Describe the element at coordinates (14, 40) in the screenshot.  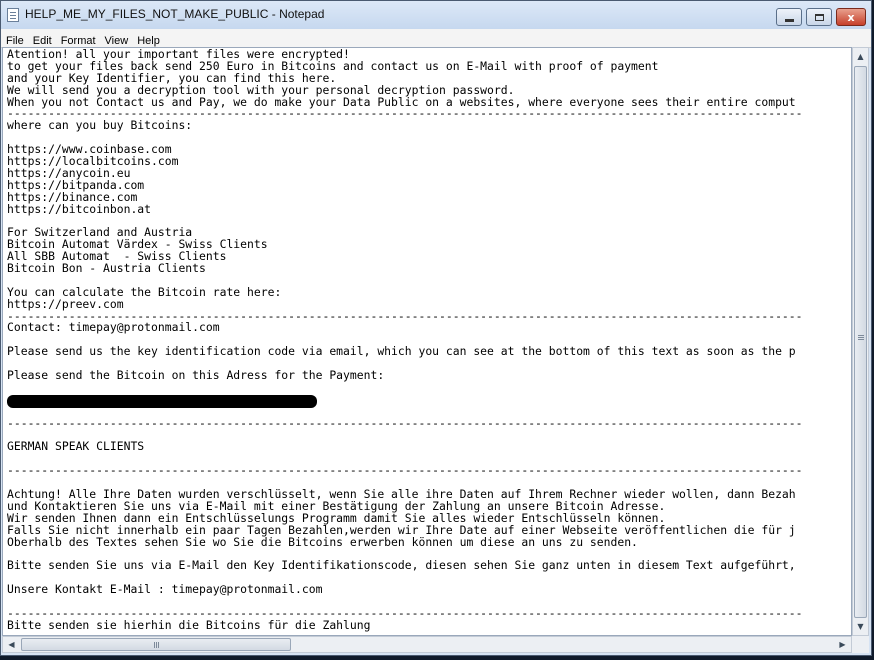
I see `menu-file: File` at that location.